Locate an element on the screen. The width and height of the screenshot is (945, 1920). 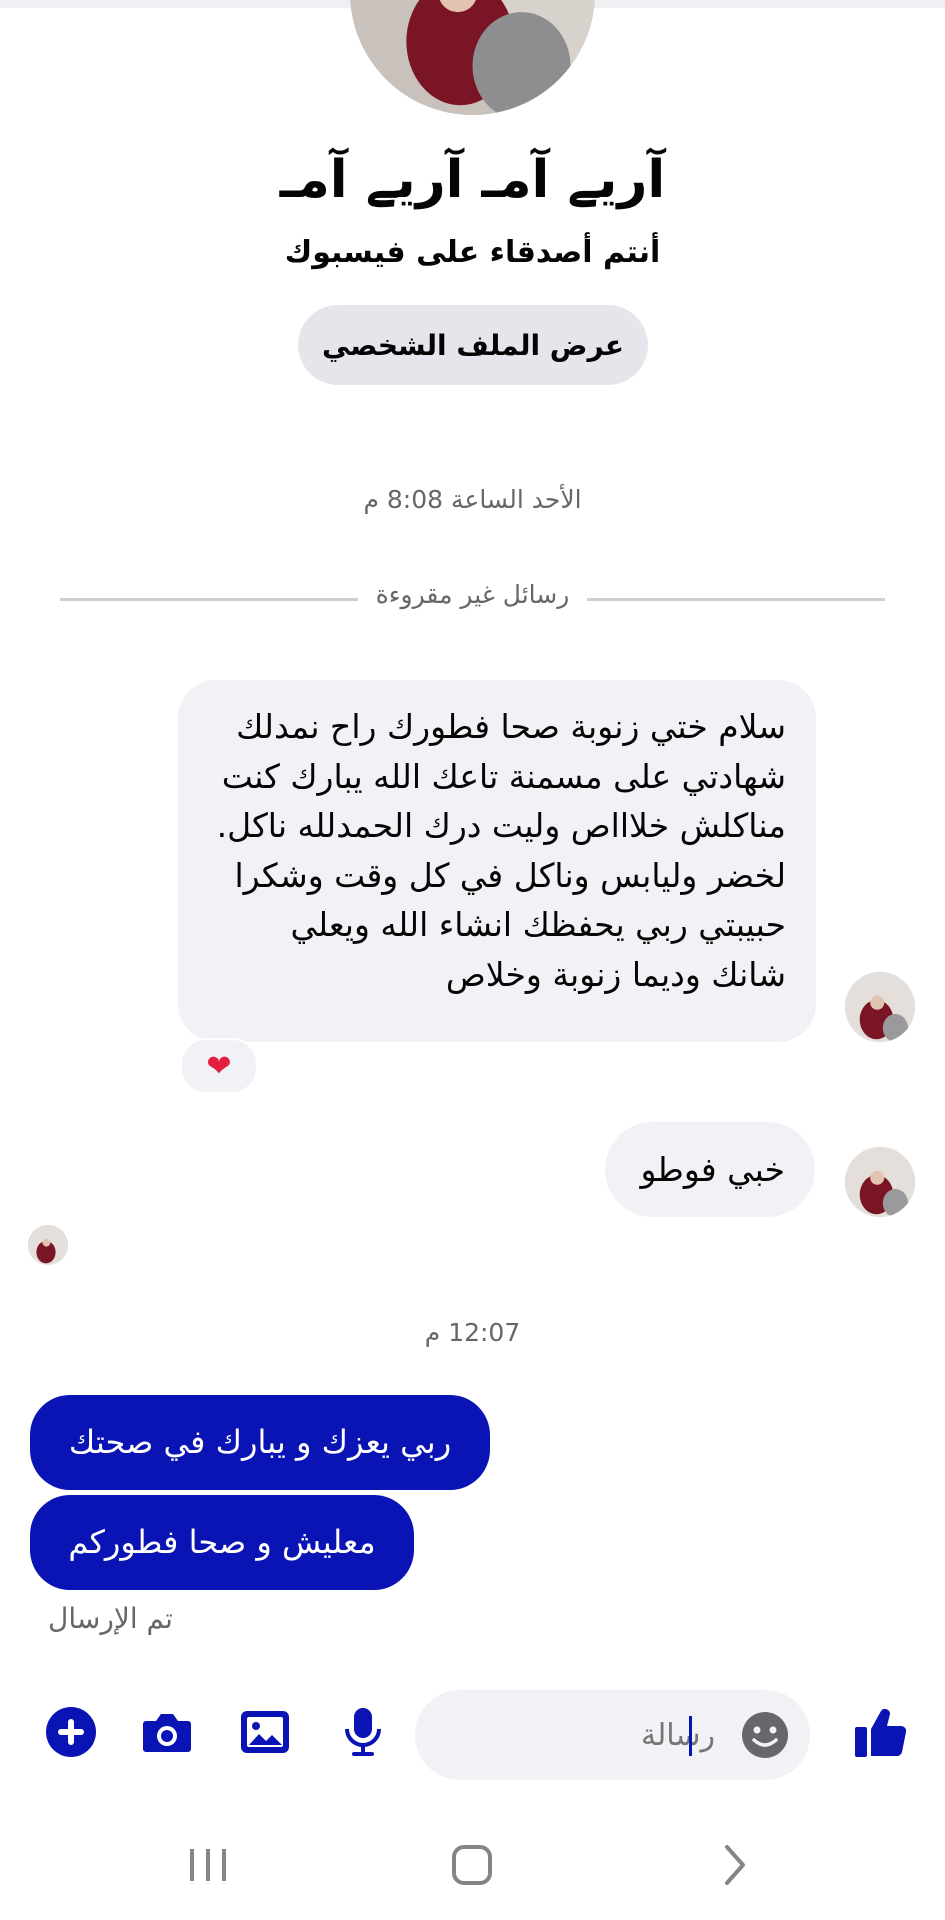
plus-icon is located at coordinates (71, 1732).